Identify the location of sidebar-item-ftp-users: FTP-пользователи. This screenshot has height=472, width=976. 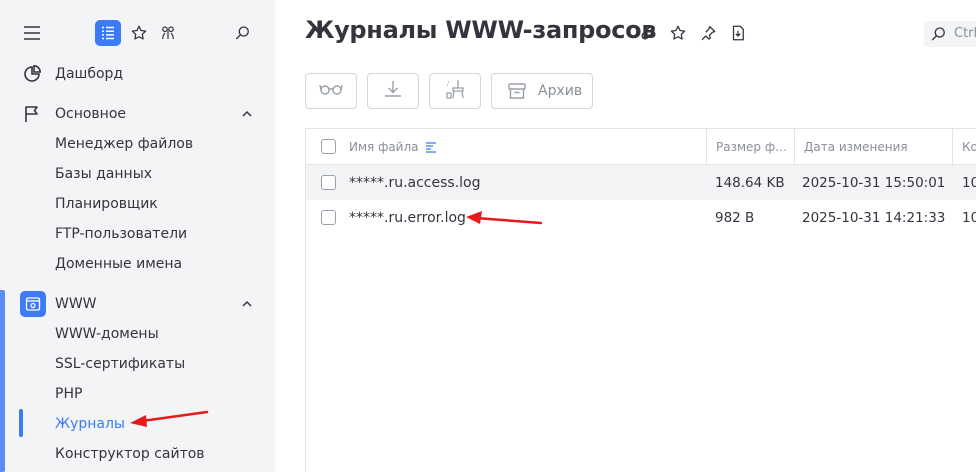
(137, 234).